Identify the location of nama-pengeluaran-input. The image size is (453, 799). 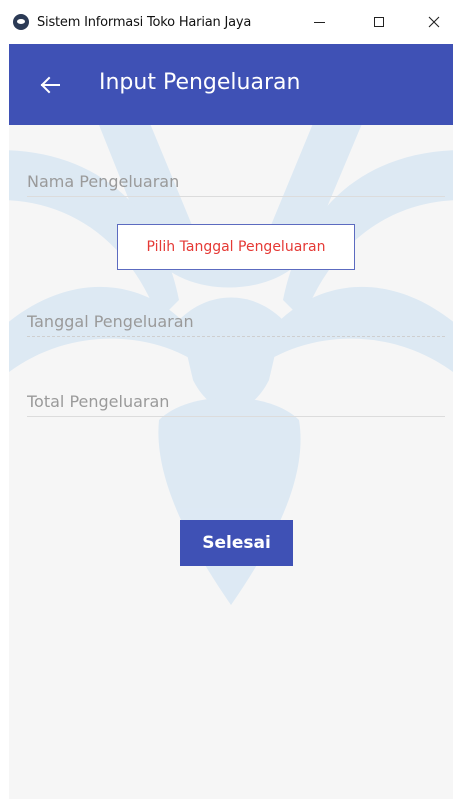
(236, 181).